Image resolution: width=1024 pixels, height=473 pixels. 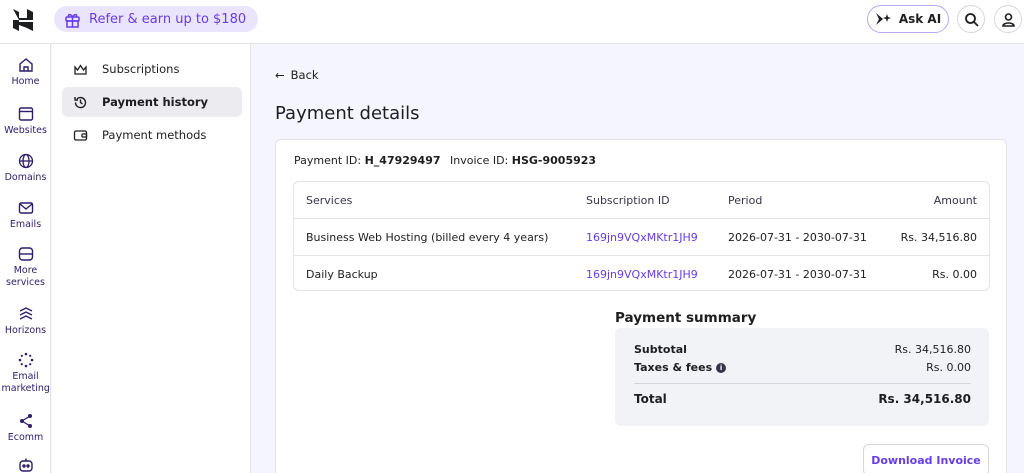 I want to click on search-button, so click(x=971, y=19).